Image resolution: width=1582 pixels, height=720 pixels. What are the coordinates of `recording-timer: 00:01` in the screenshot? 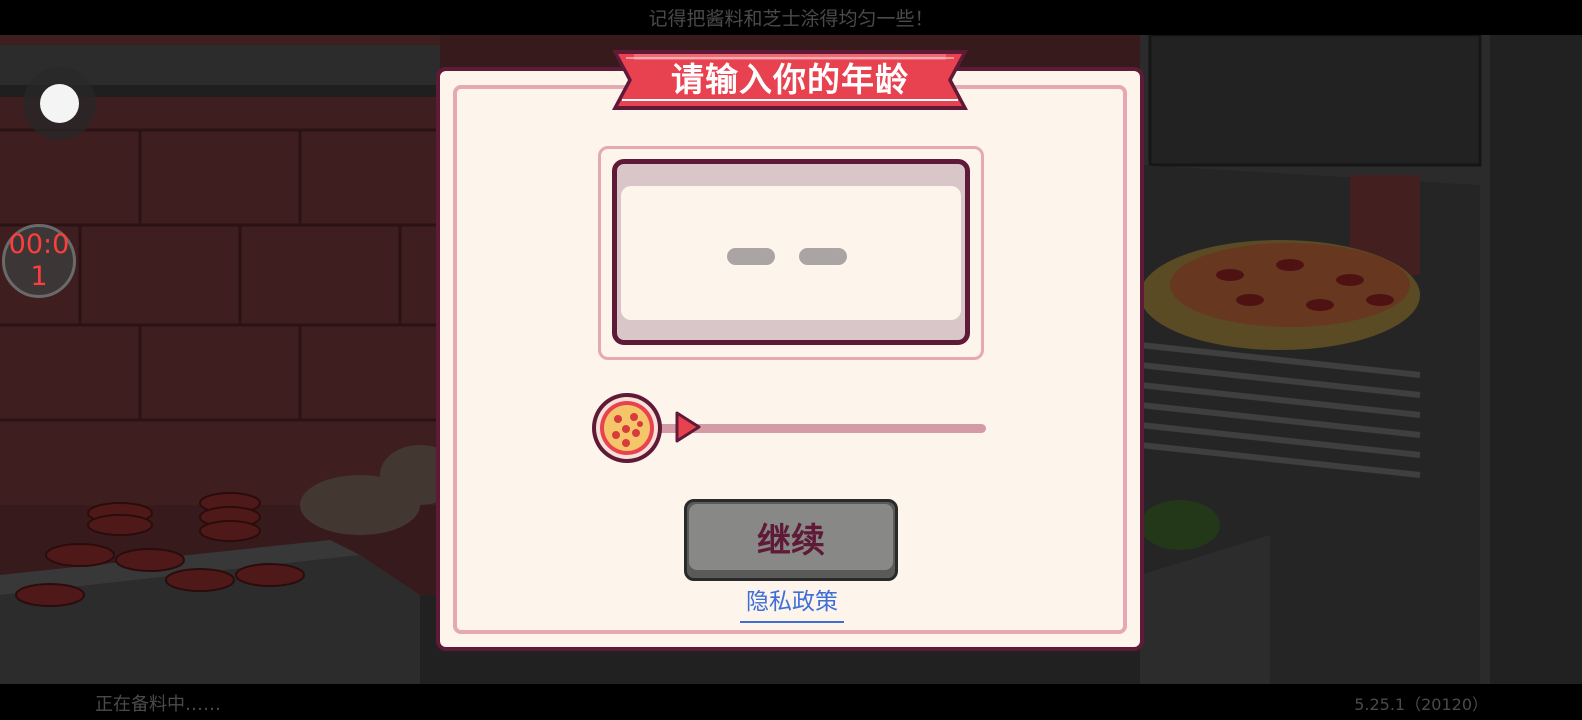 It's located at (39, 261).